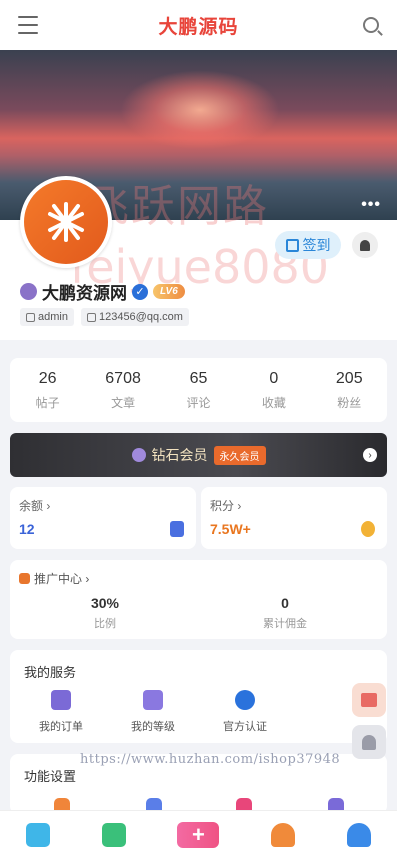 Image resolution: width=397 pixels, height=859 pixels. What do you see at coordinates (245, 727) in the screenshot?
I see `service-label: 官方认证` at bounding box center [245, 727].